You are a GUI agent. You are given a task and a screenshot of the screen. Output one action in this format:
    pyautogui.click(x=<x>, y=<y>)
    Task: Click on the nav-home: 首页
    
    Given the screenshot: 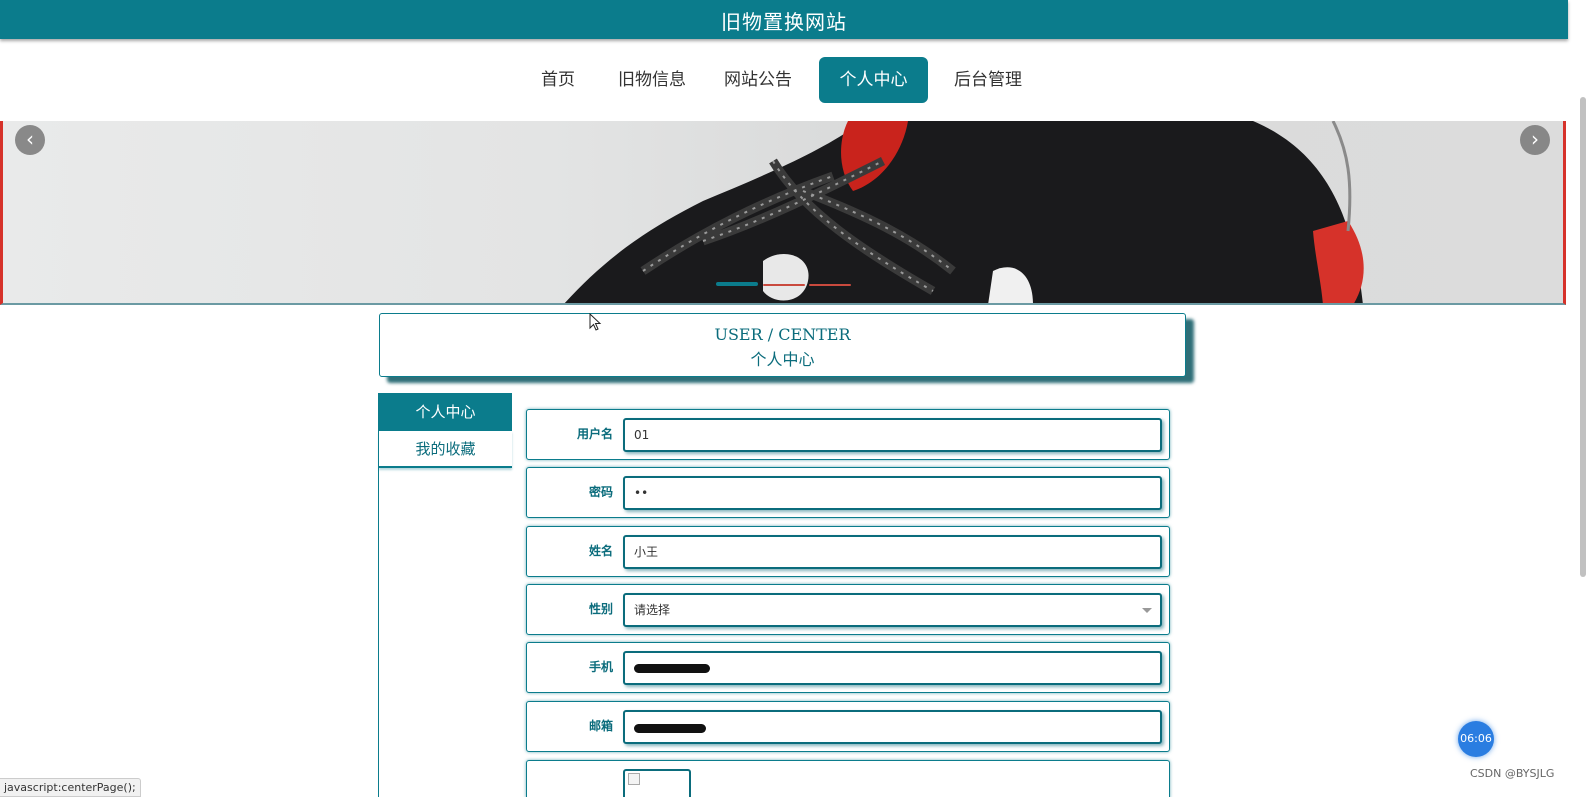 What is the action you would take?
    pyautogui.click(x=558, y=80)
    